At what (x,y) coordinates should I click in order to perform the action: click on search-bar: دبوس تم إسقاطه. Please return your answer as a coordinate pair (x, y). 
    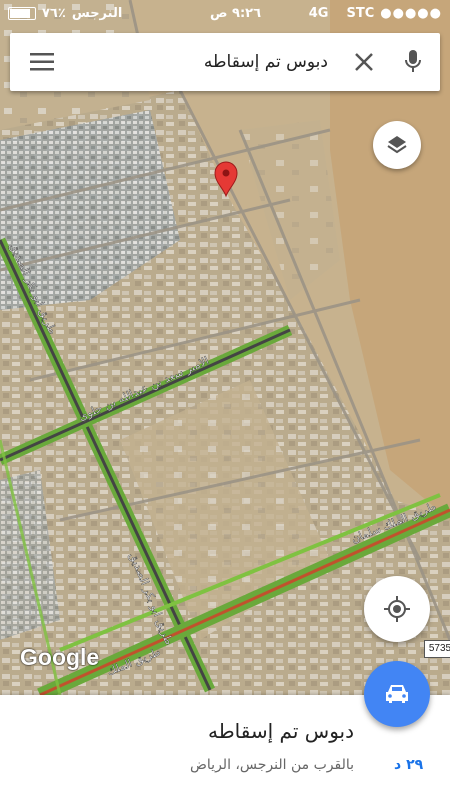
    Looking at the image, I should click on (225, 62).